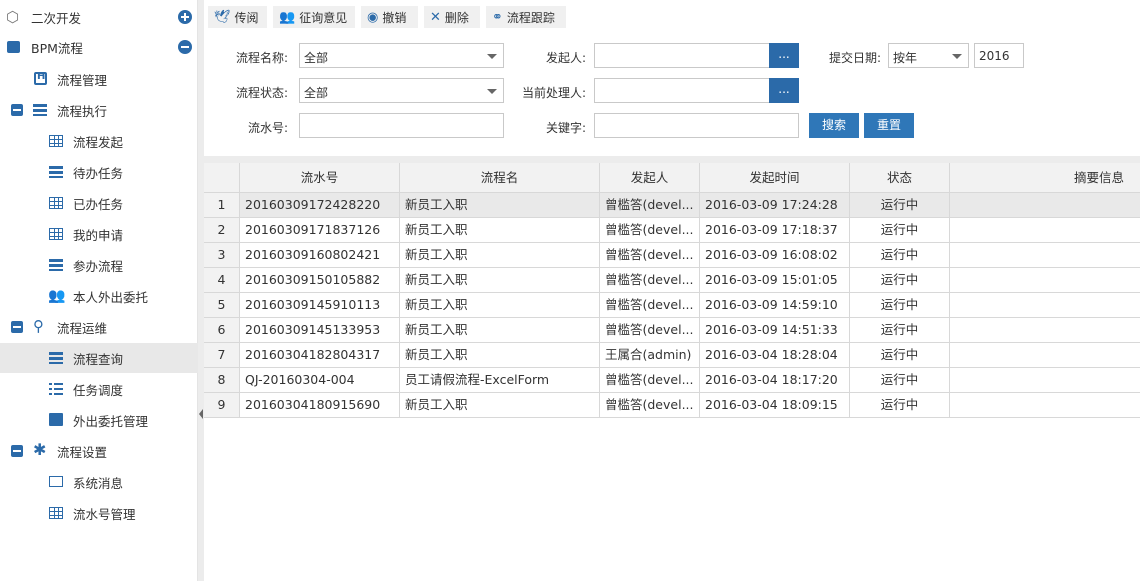 This screenshot has width=1140, height=581. What do you see at coordinates (696, 125) in the screenshot?
I see `keyword-input` at bounding box center [696, 125].